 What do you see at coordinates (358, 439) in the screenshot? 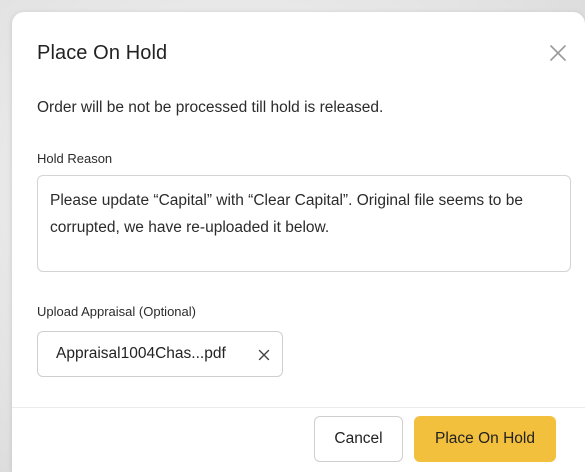
I see `cancel-button: Cancel` at bounding box center [358, 439].